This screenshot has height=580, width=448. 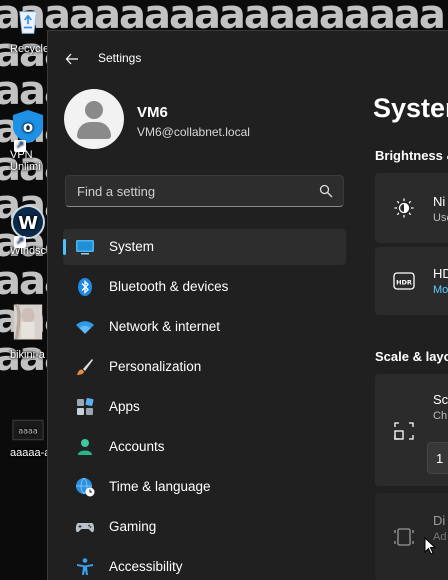 I want to click on system-monitor-icon, so click(x=85, y=247).